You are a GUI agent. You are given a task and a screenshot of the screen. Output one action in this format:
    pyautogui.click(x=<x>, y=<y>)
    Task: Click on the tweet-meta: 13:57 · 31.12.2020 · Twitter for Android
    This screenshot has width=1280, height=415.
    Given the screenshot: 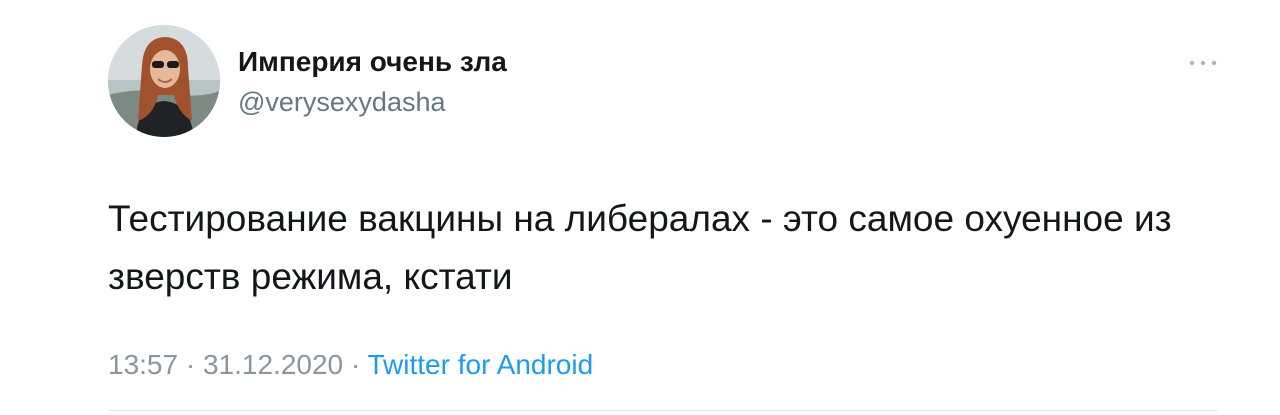 What is the action you would take?
    pyautogui.click(x=350, y=365)
    